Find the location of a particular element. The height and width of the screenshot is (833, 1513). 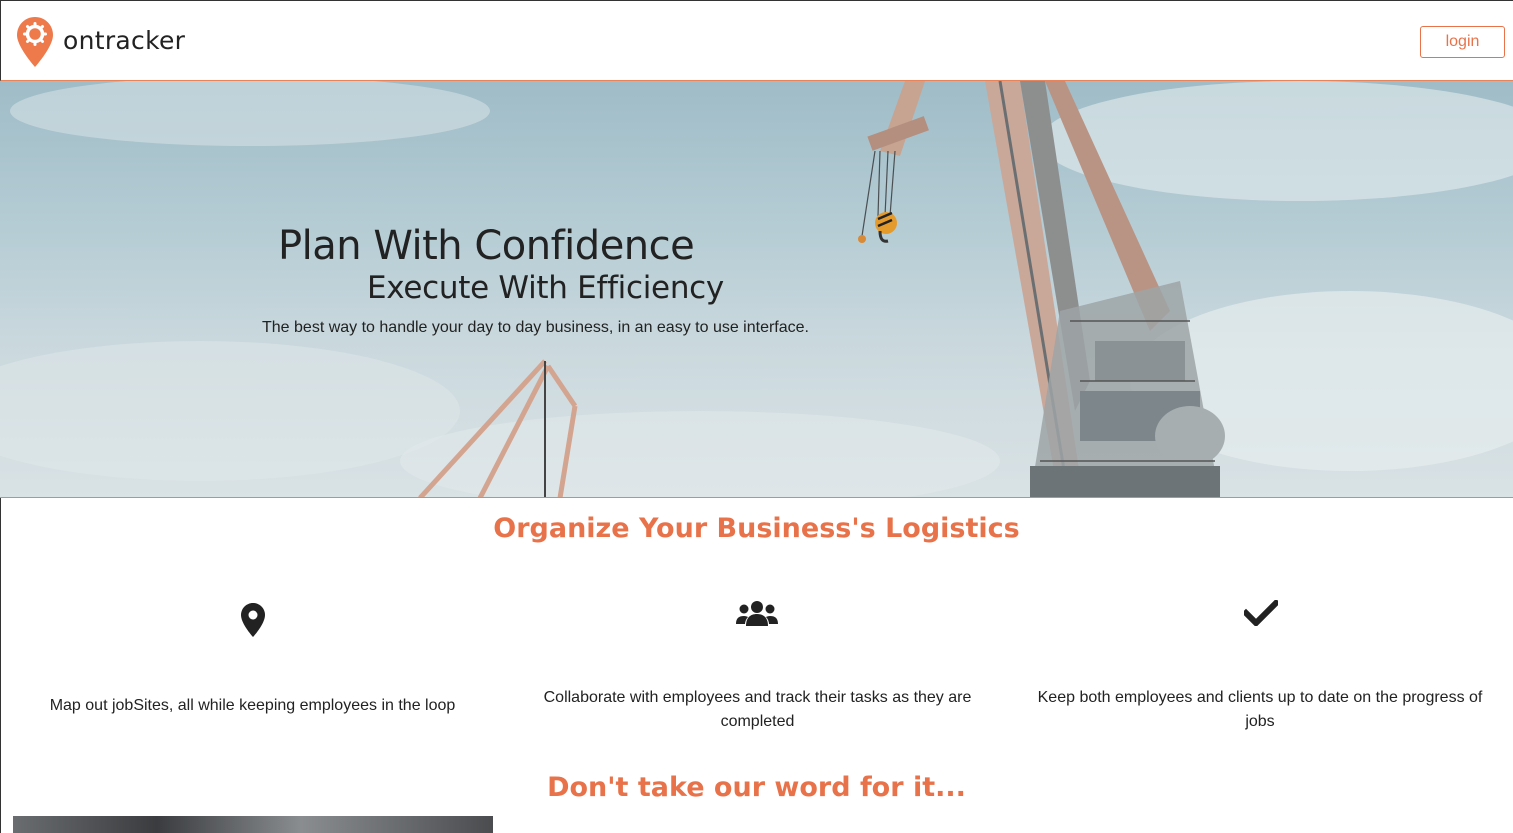

brand-name: ontracker is located at coordinates (124, 40).